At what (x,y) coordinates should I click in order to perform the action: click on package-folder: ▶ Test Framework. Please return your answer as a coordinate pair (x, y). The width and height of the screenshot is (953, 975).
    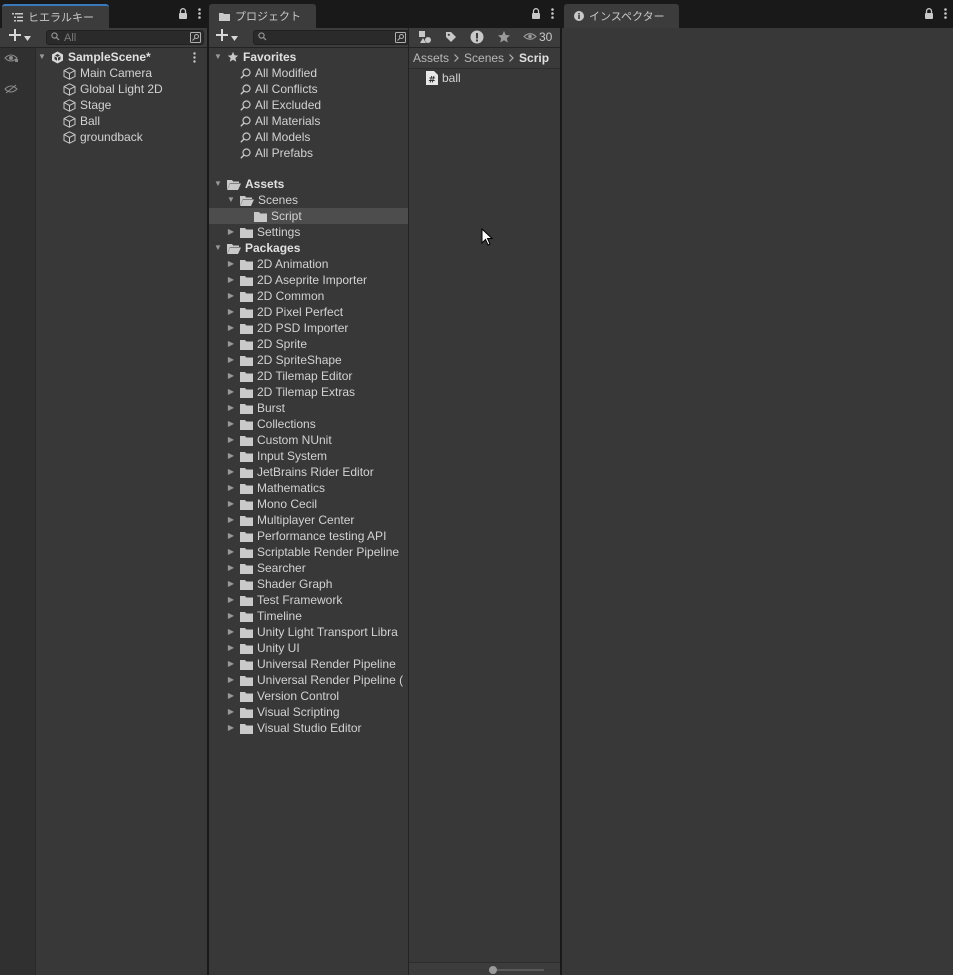
    Looking at the image, I should click on (284, 600).